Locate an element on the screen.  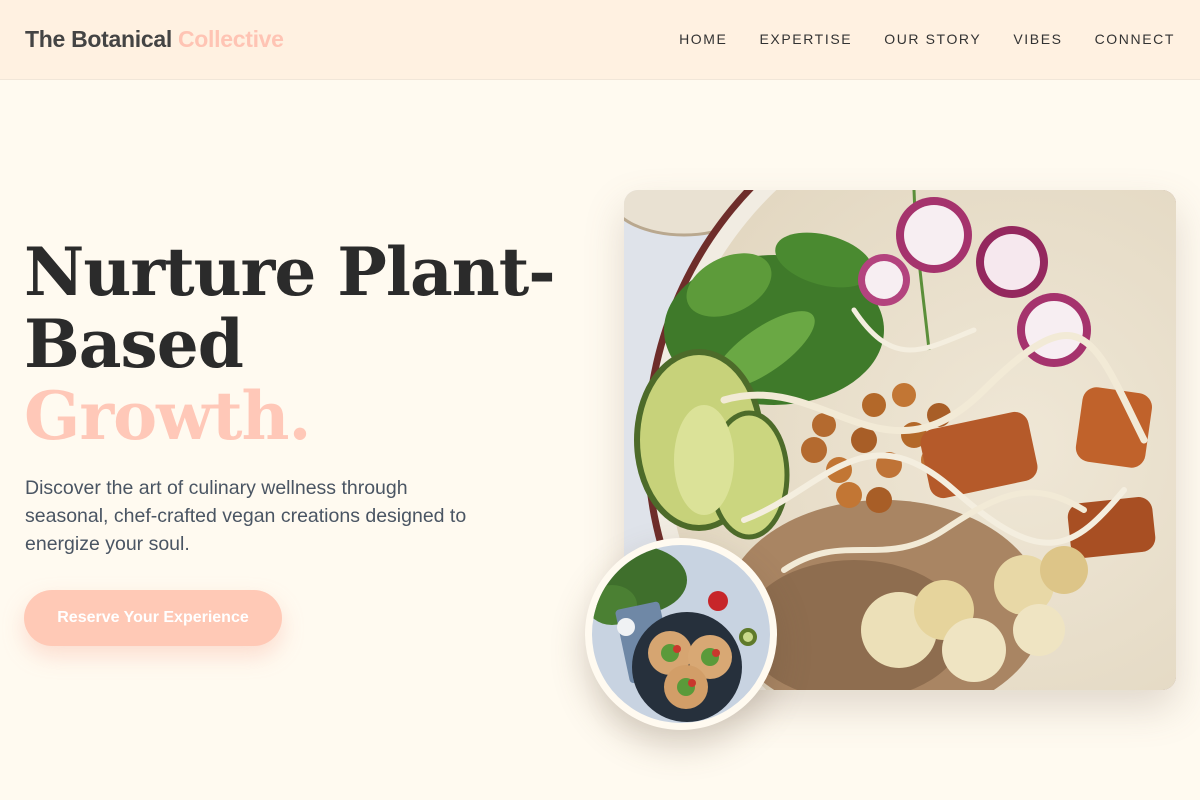
brand-name-accent: Collective is located at coordinates (231, 39).